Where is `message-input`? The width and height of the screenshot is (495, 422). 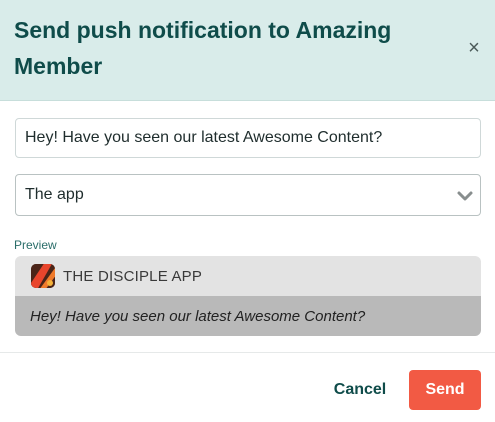 message-input is located at coordinates (248, 138).